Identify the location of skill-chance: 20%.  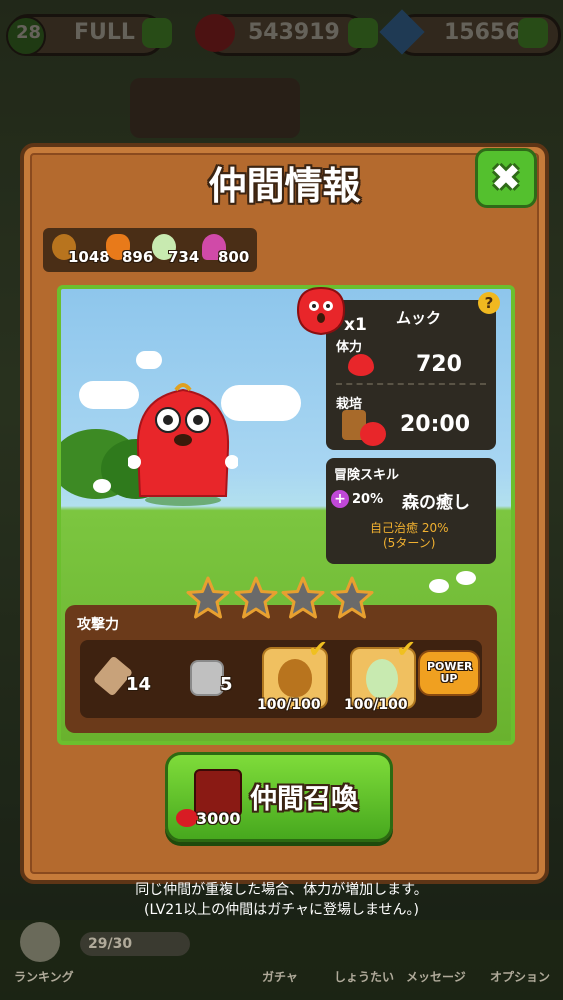
(368, 499).